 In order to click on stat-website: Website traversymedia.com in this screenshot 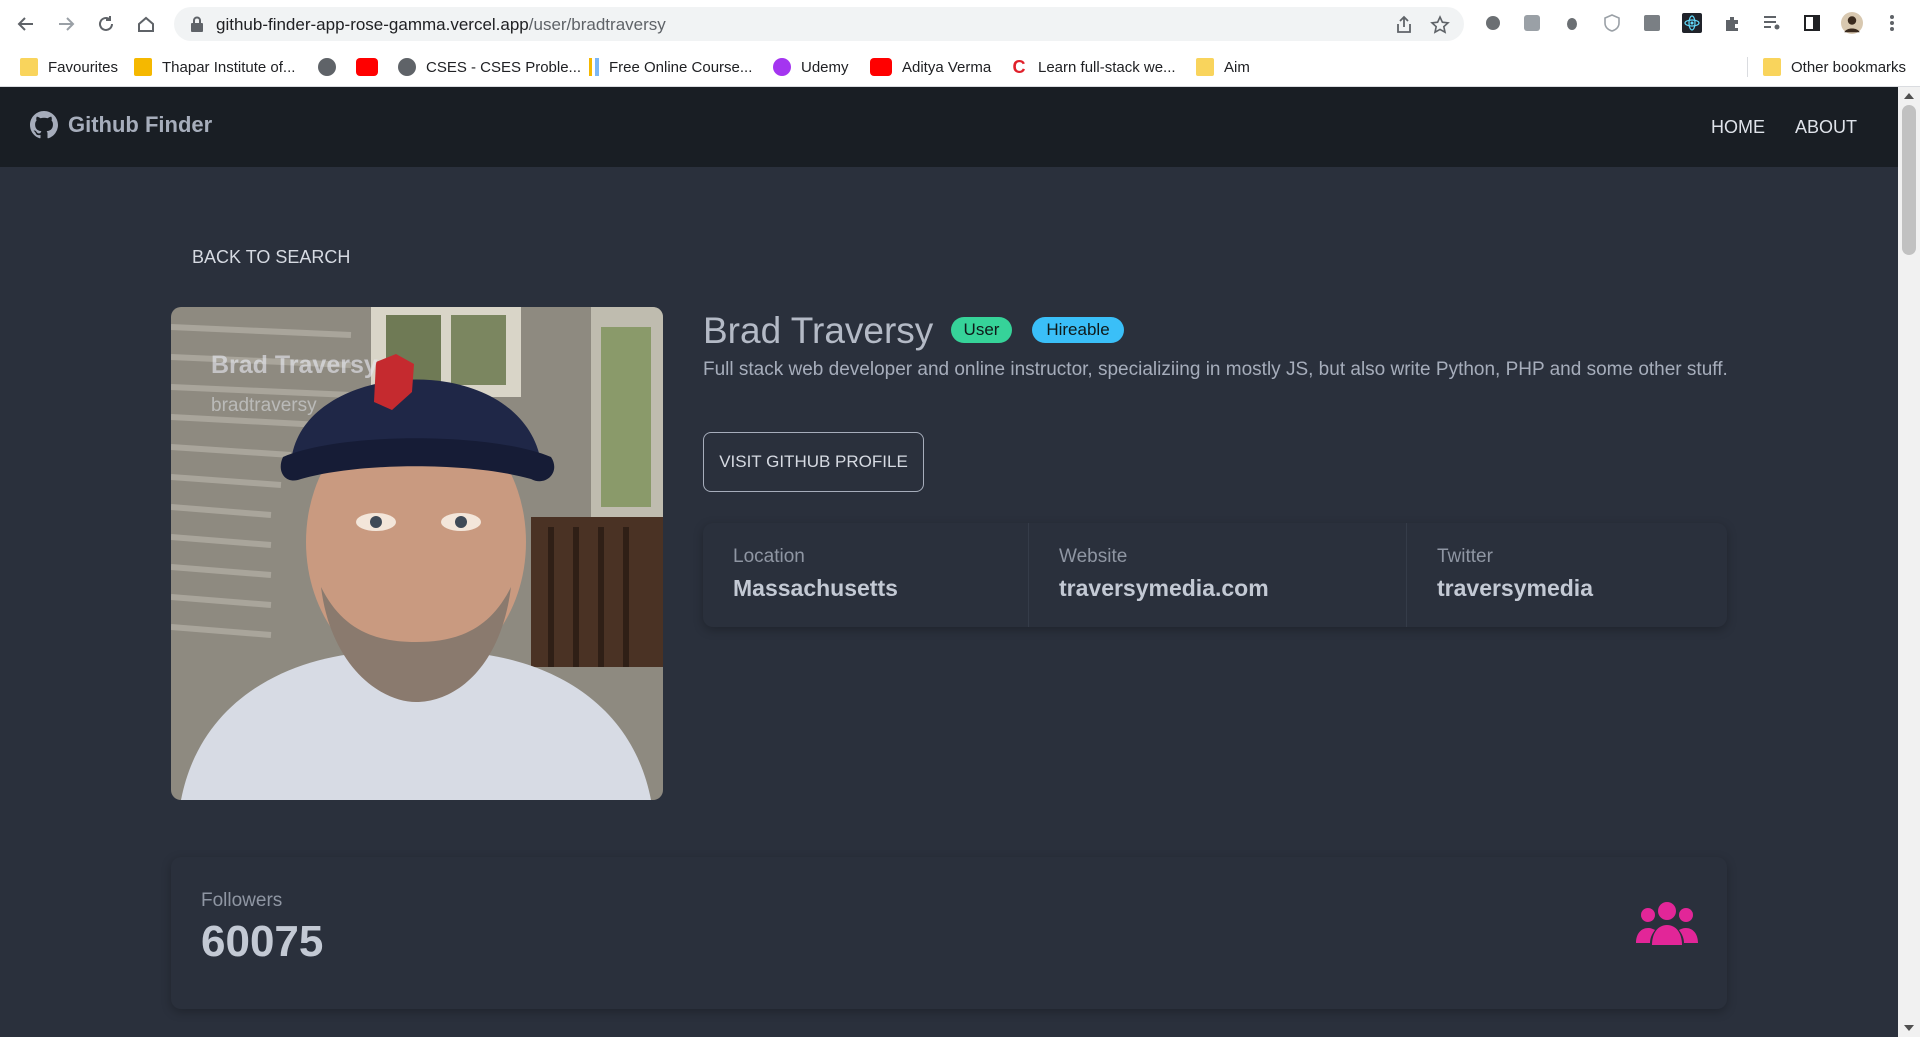, I will do `click(1217, 575)`.